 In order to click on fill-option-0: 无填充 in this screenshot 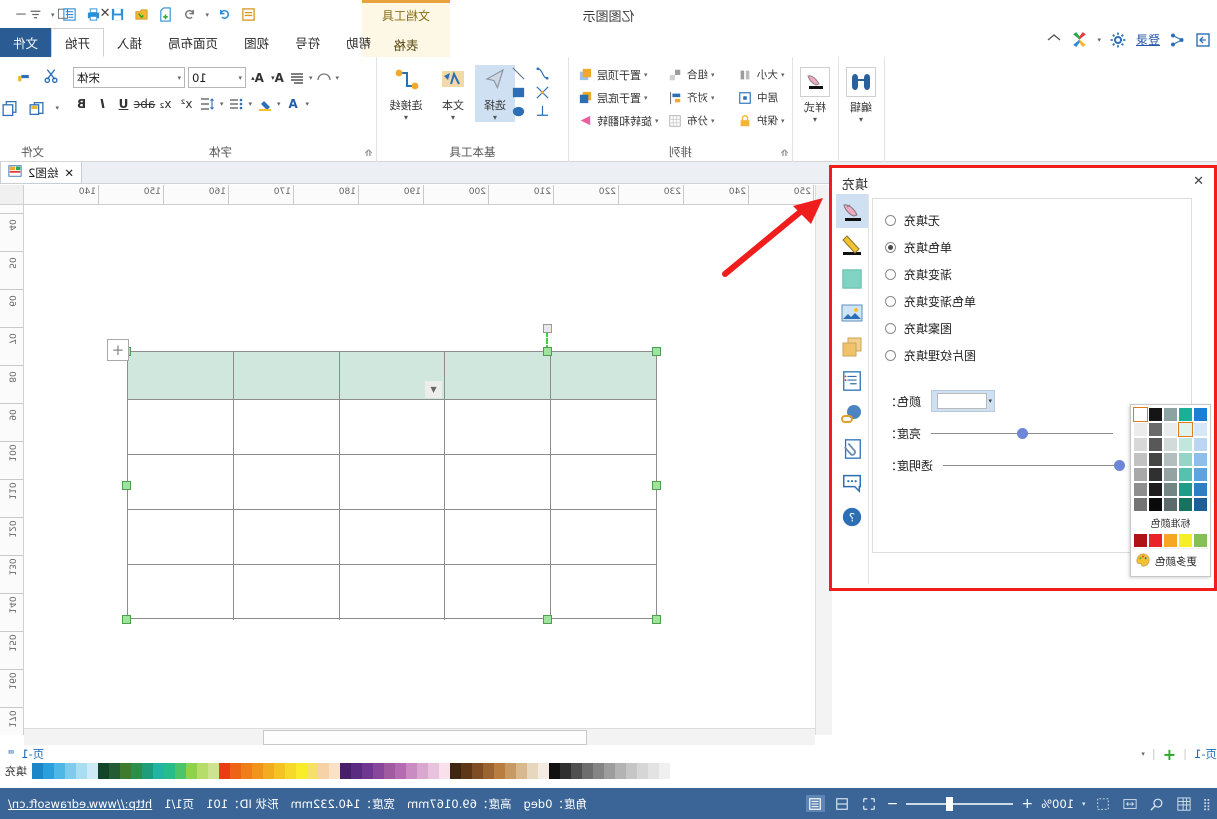, I will do `click(1032, 220)`.